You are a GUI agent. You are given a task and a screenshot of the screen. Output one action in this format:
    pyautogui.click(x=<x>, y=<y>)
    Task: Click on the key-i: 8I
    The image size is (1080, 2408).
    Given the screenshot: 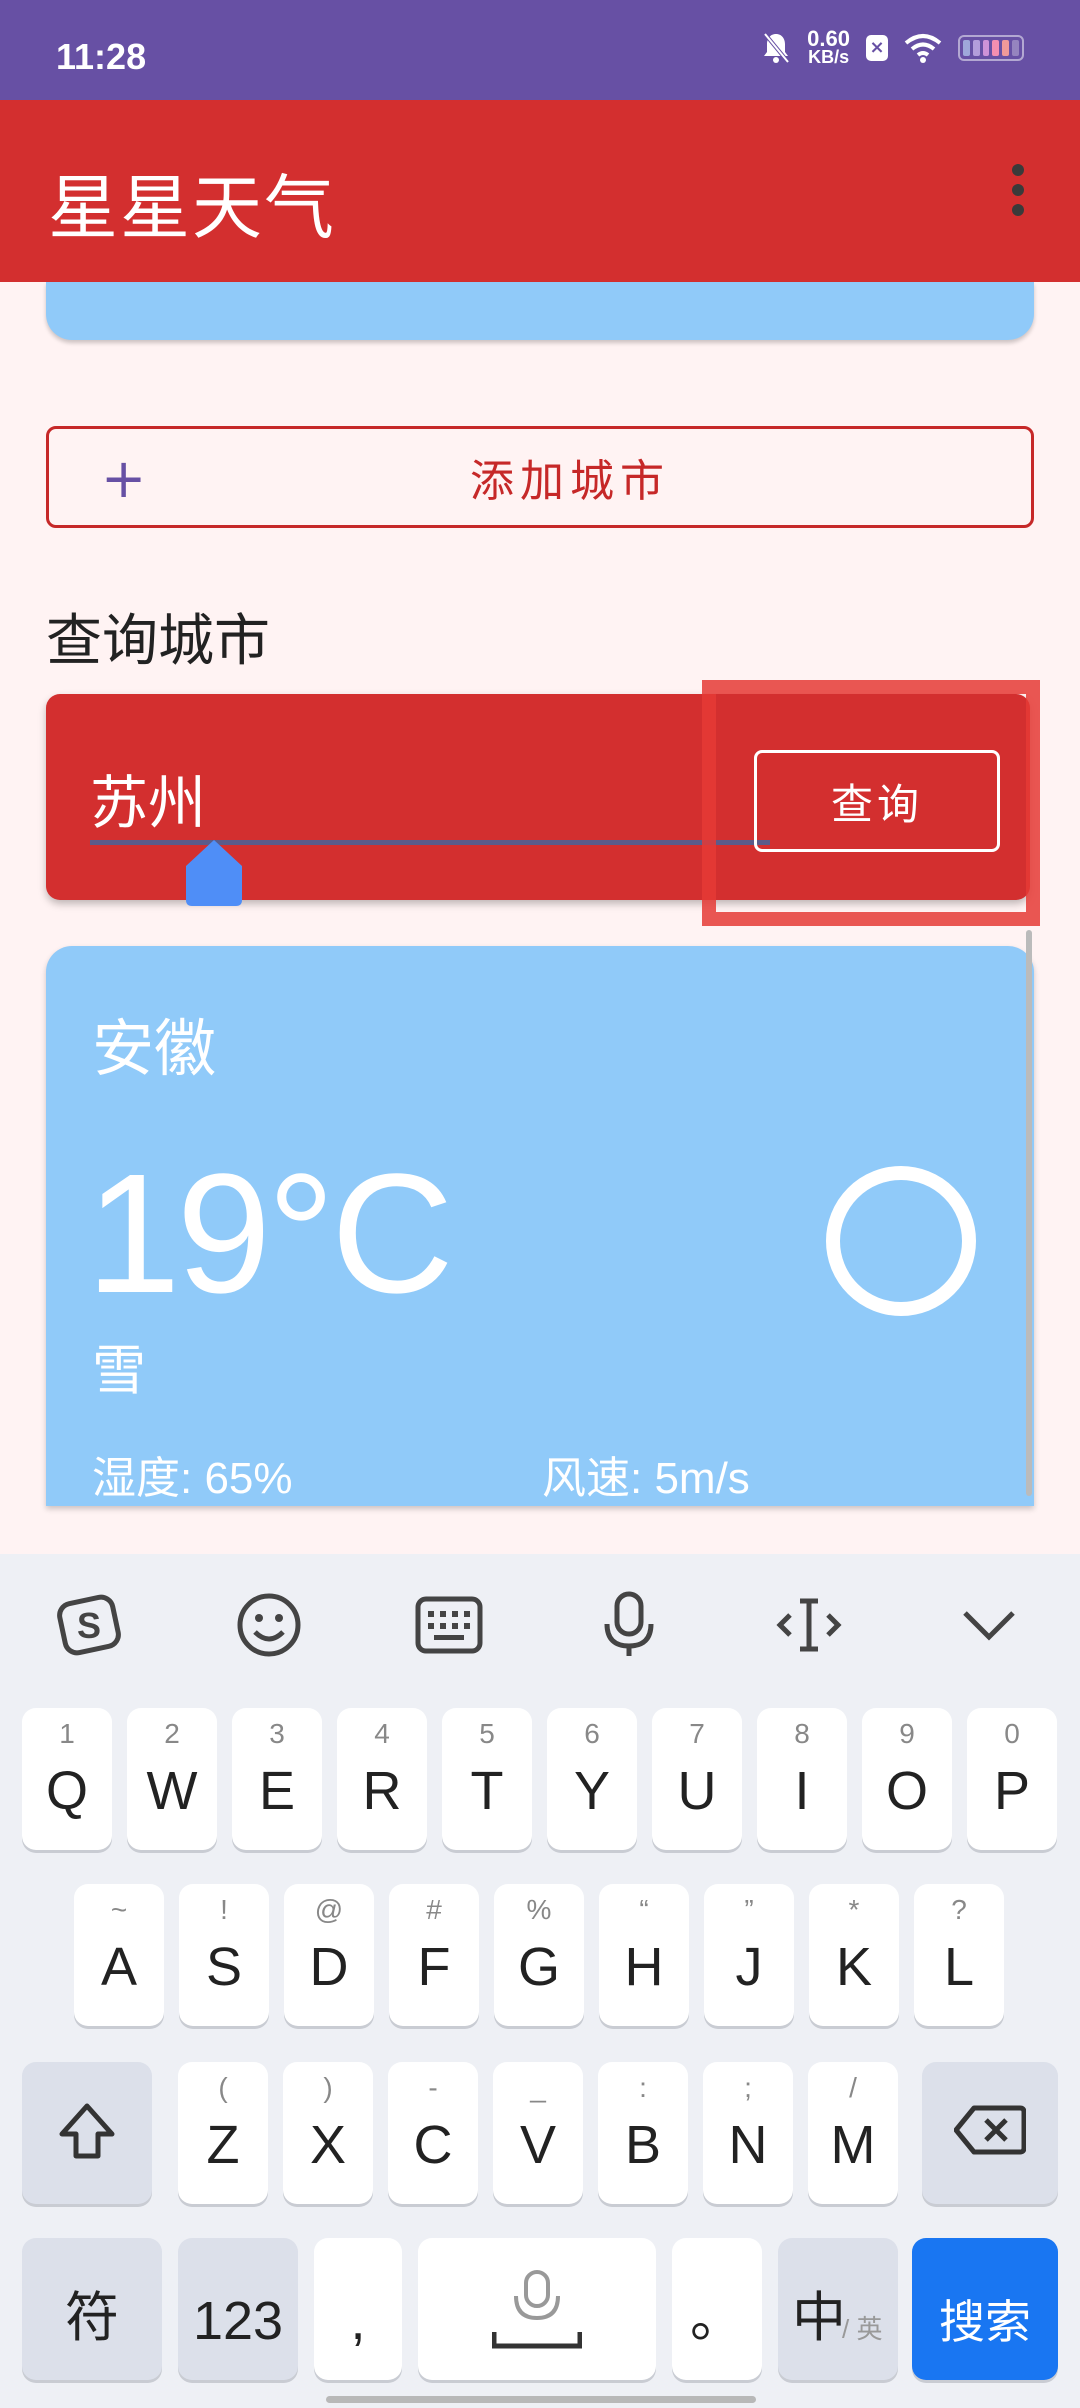 What is the action you would take?
    pyautogui.click(x=802, y=1779)
    